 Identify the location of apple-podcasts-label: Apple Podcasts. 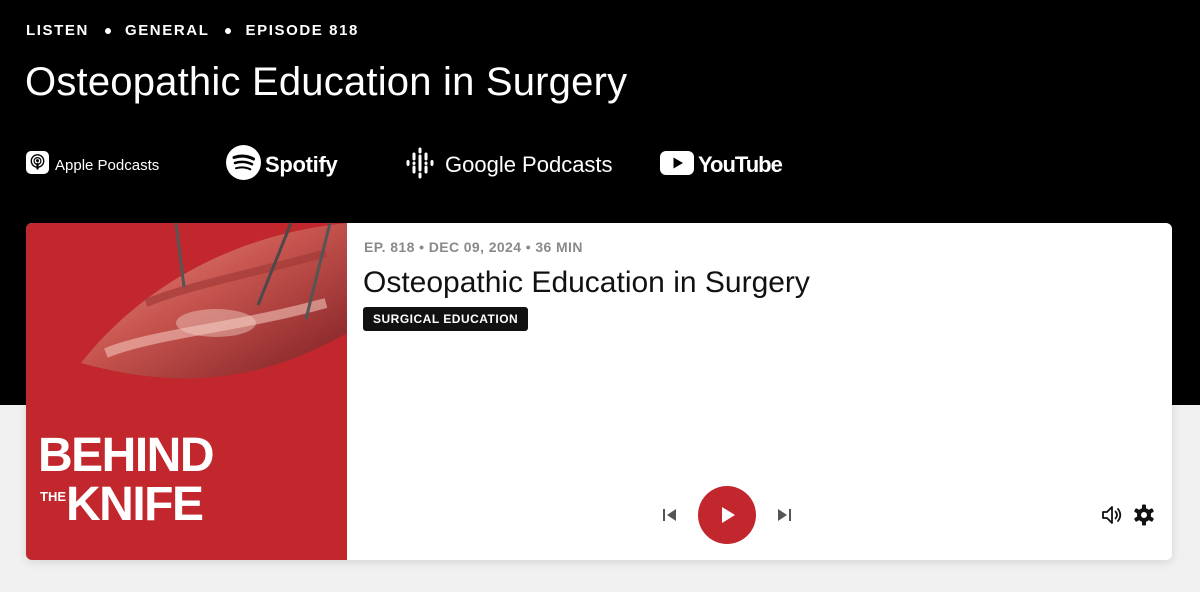
(107, 165).